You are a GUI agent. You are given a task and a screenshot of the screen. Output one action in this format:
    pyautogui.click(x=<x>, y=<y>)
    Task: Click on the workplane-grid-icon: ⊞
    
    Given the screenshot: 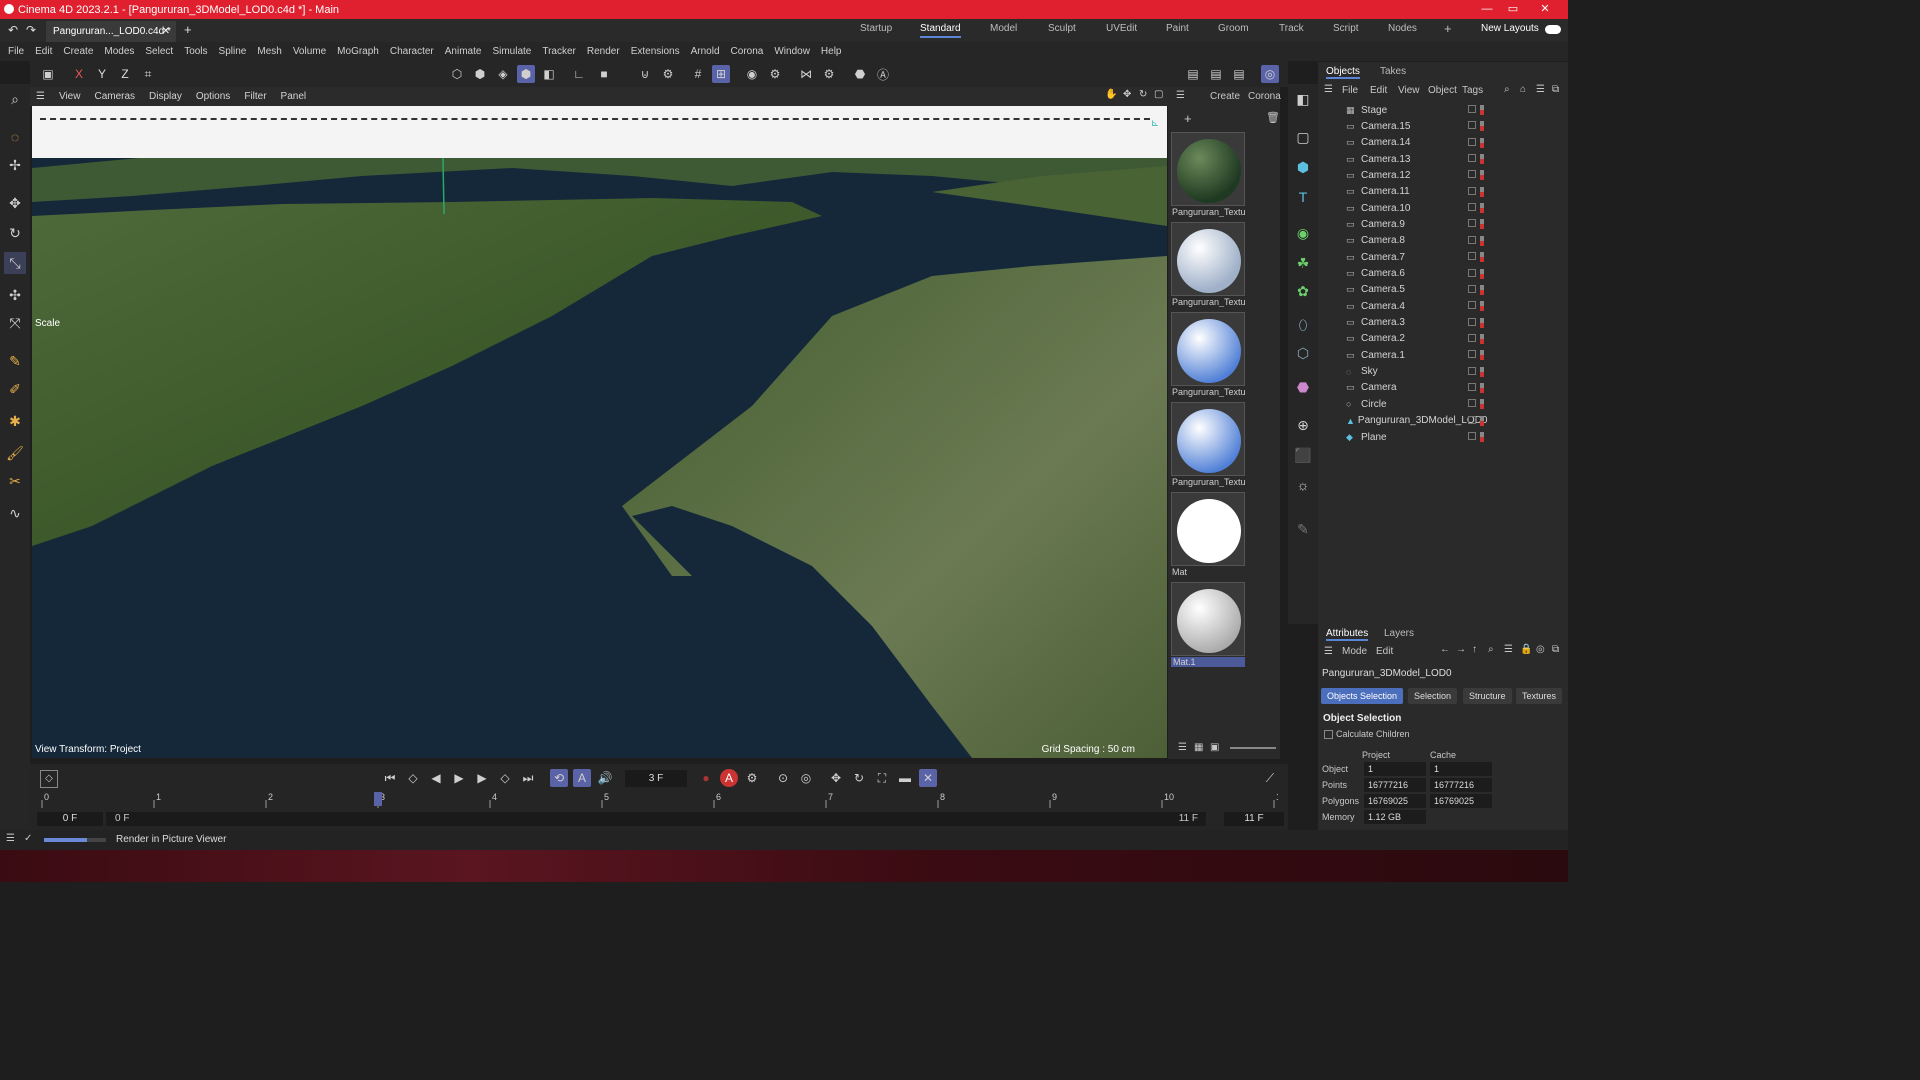 What is the action you would take?
    pyautogui.click(x=721, y=74)
    